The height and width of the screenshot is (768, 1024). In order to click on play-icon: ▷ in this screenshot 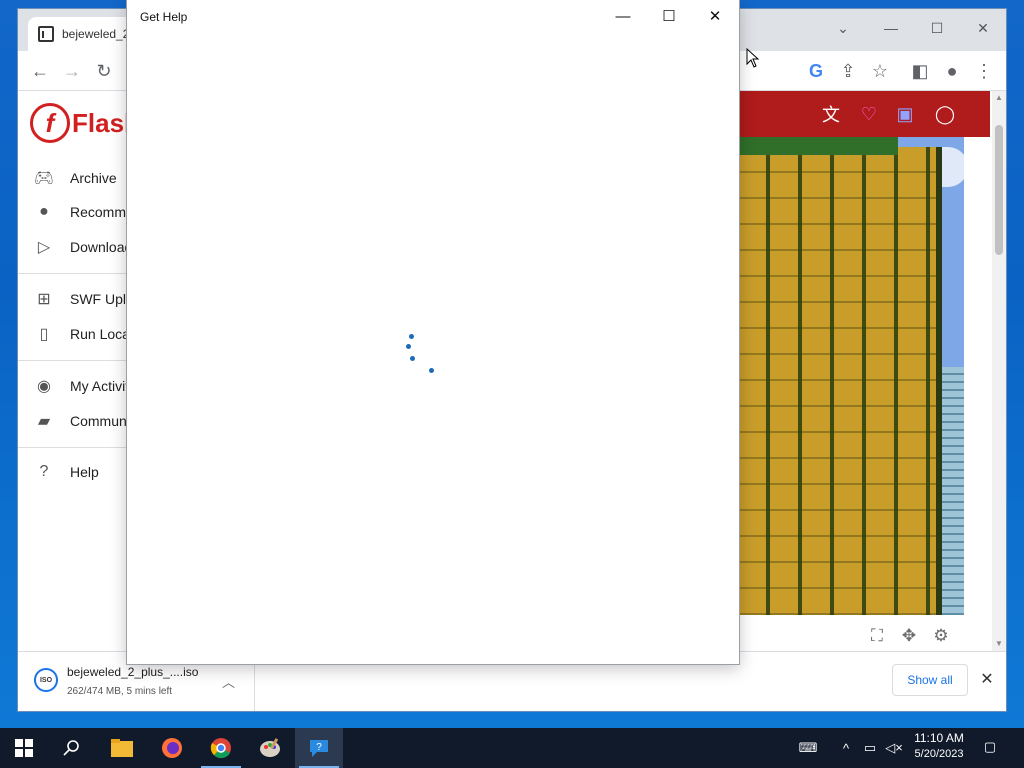, I will do `click(44, 247)`.